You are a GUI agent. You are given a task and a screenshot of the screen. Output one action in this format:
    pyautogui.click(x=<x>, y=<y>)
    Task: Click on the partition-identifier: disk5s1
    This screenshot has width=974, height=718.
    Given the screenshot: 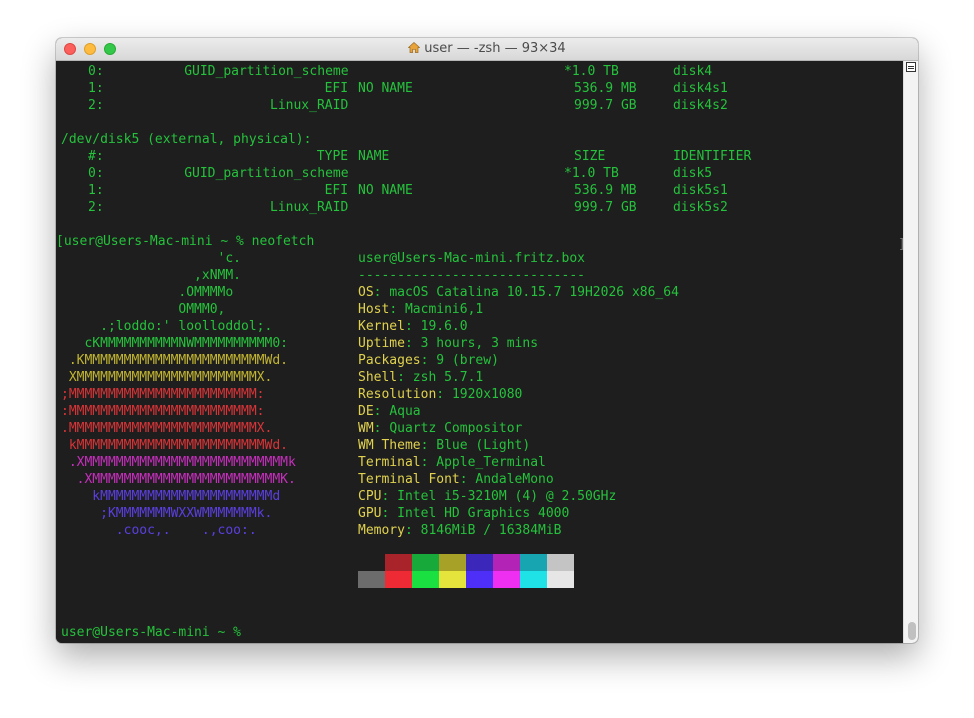 What is the action you would take?
    pyautogui.click(x=700, y=190)
    